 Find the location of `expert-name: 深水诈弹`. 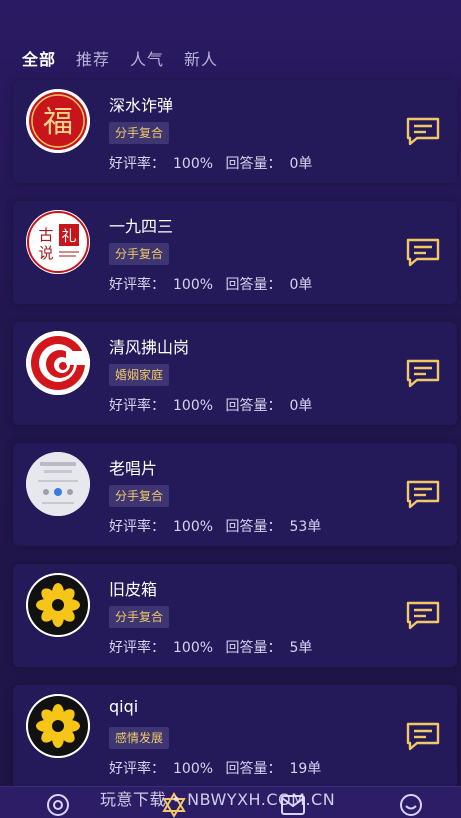

expert-name: 深水诈弹 is located at coordinates (141, 105).